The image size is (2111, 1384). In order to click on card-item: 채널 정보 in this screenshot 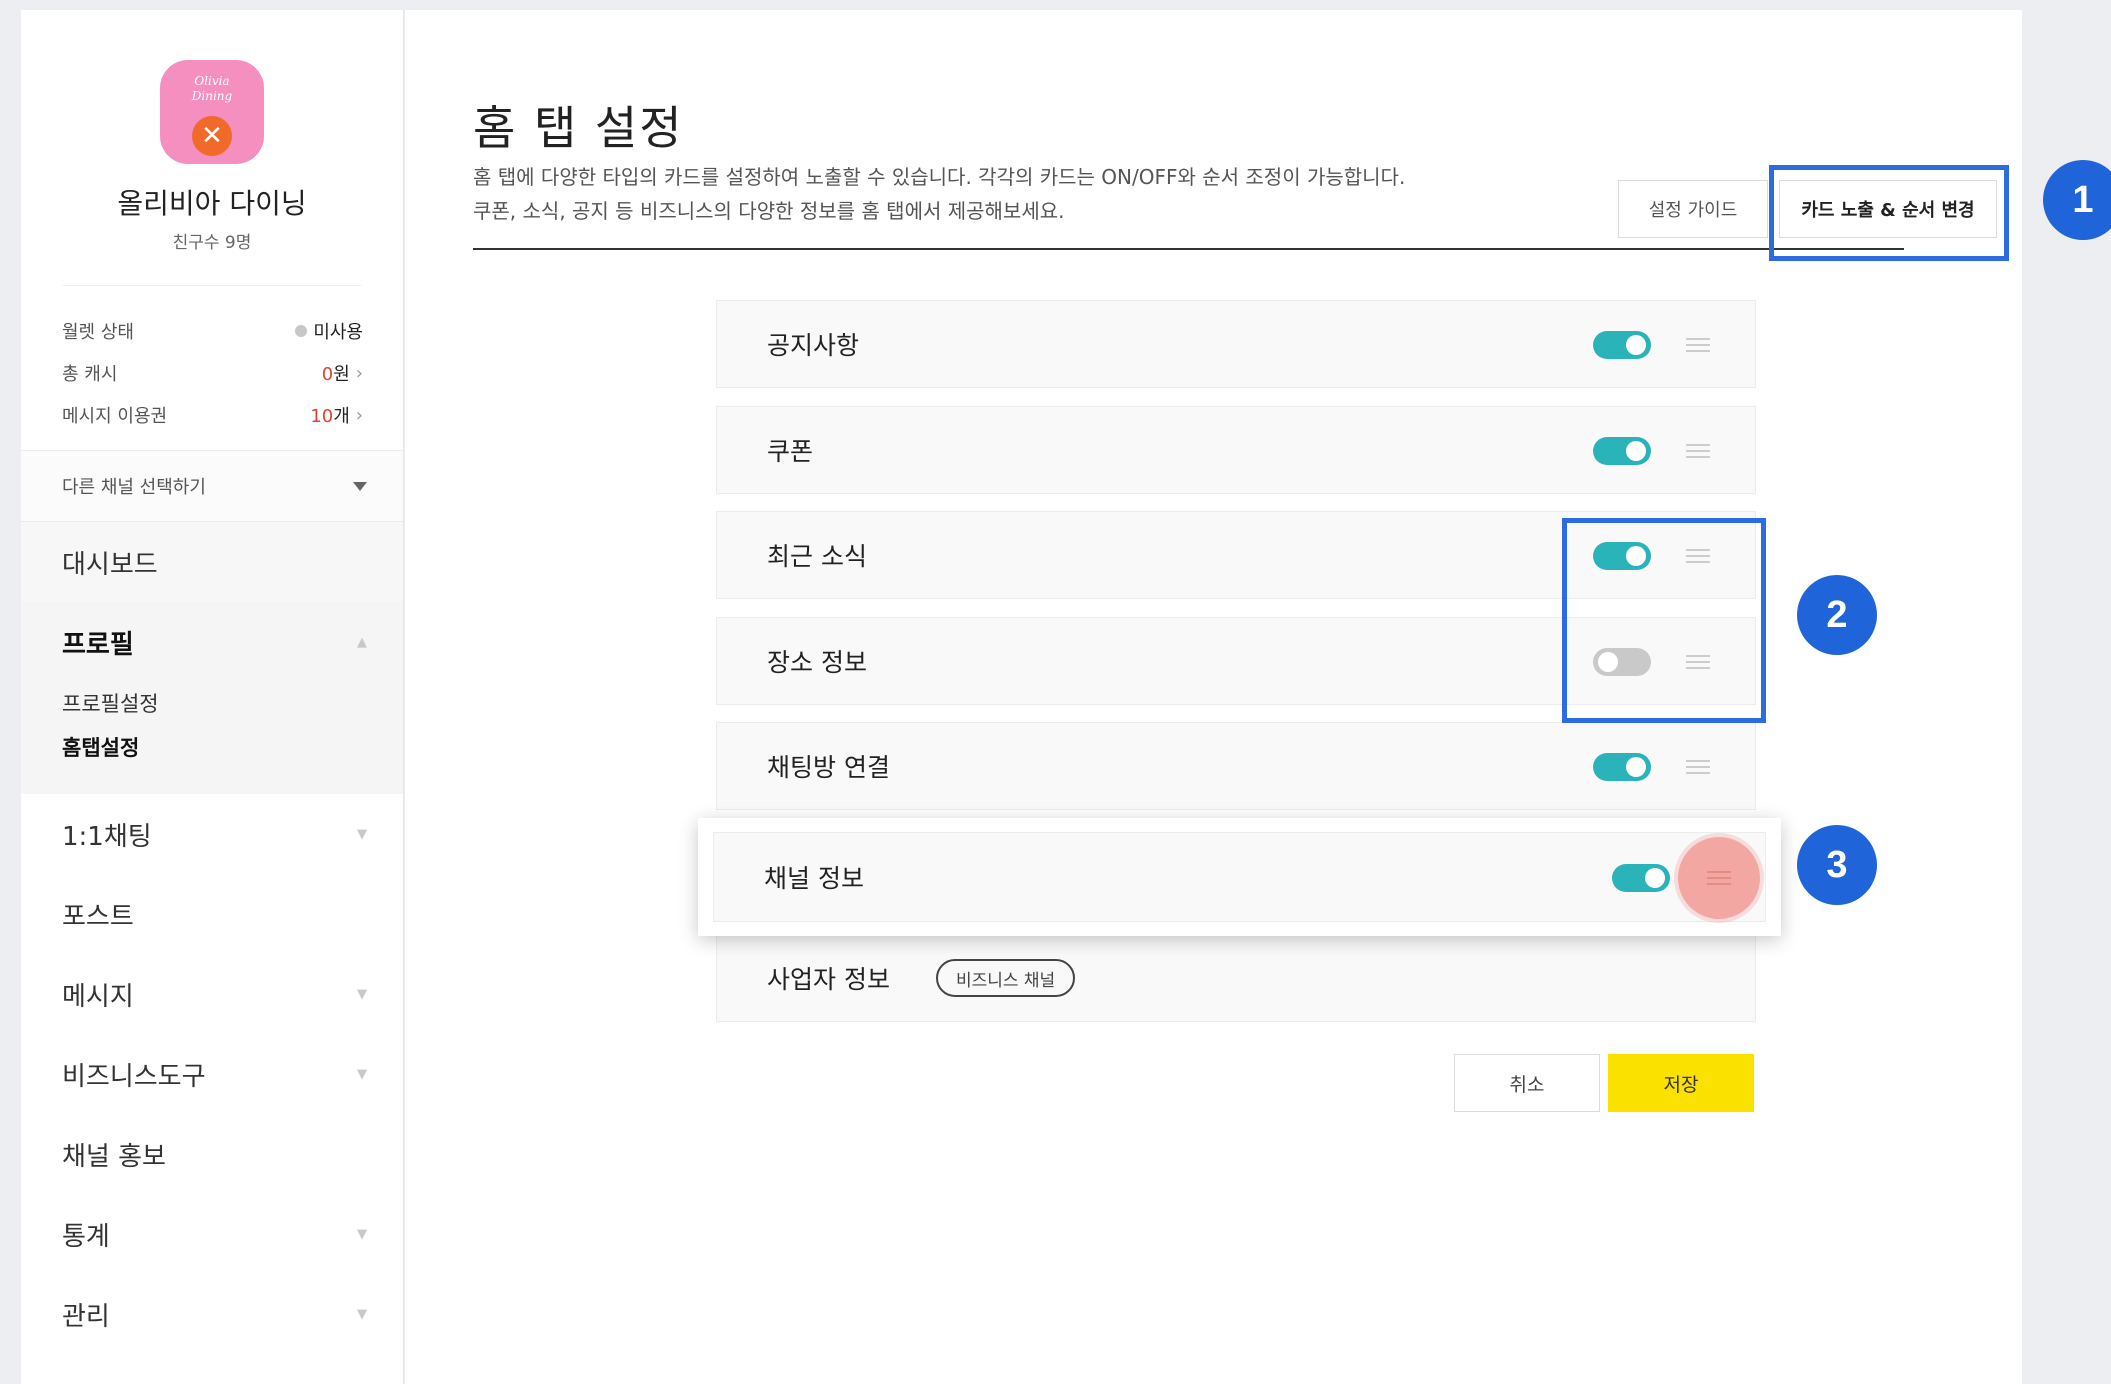, I will do `click(1239, 877)`.